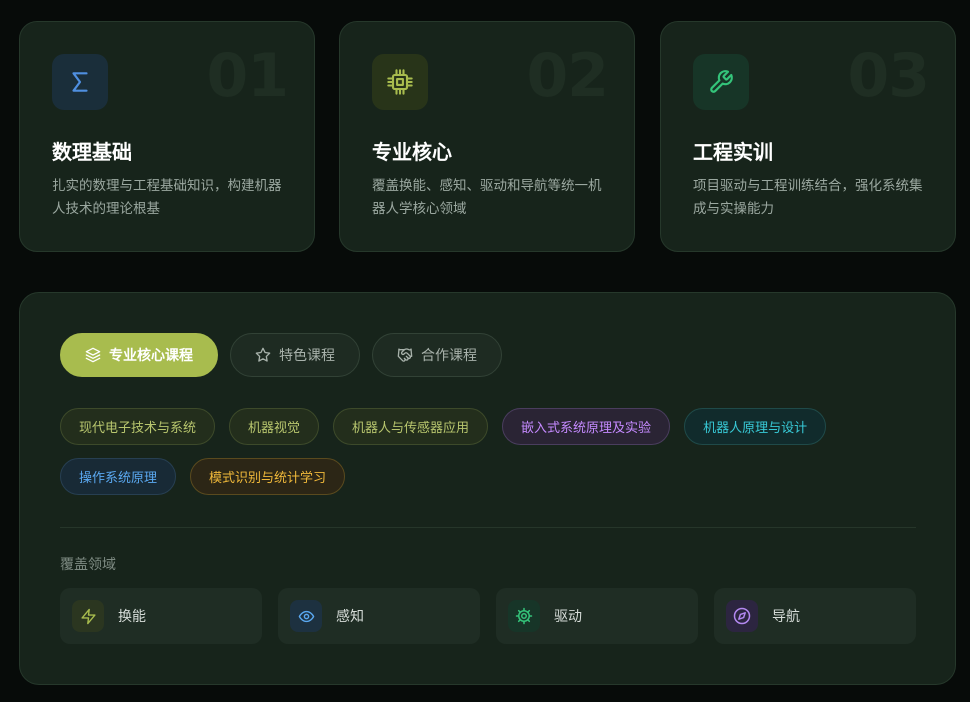 The image size is (970, 702). Describe the element at coordinates (597, 616) in the screenshot. I see `domain-actuation: 驱动` at that location.